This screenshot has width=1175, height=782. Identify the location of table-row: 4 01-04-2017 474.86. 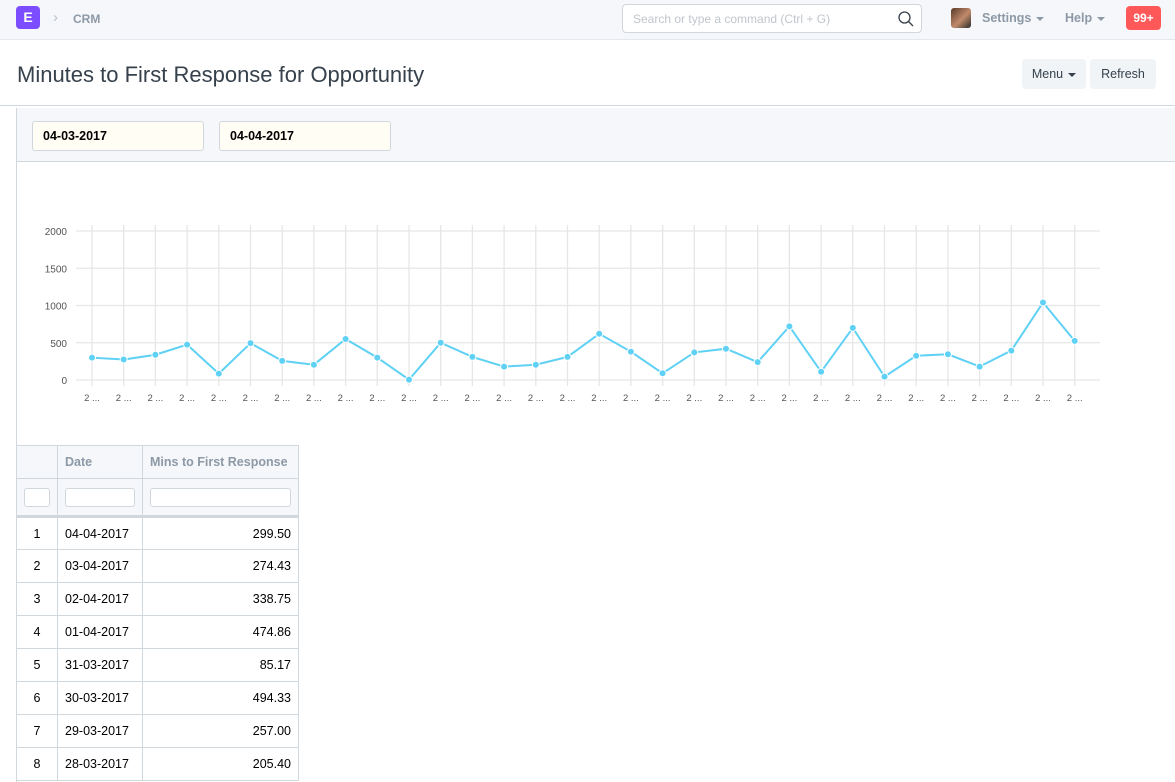
(157, 632).